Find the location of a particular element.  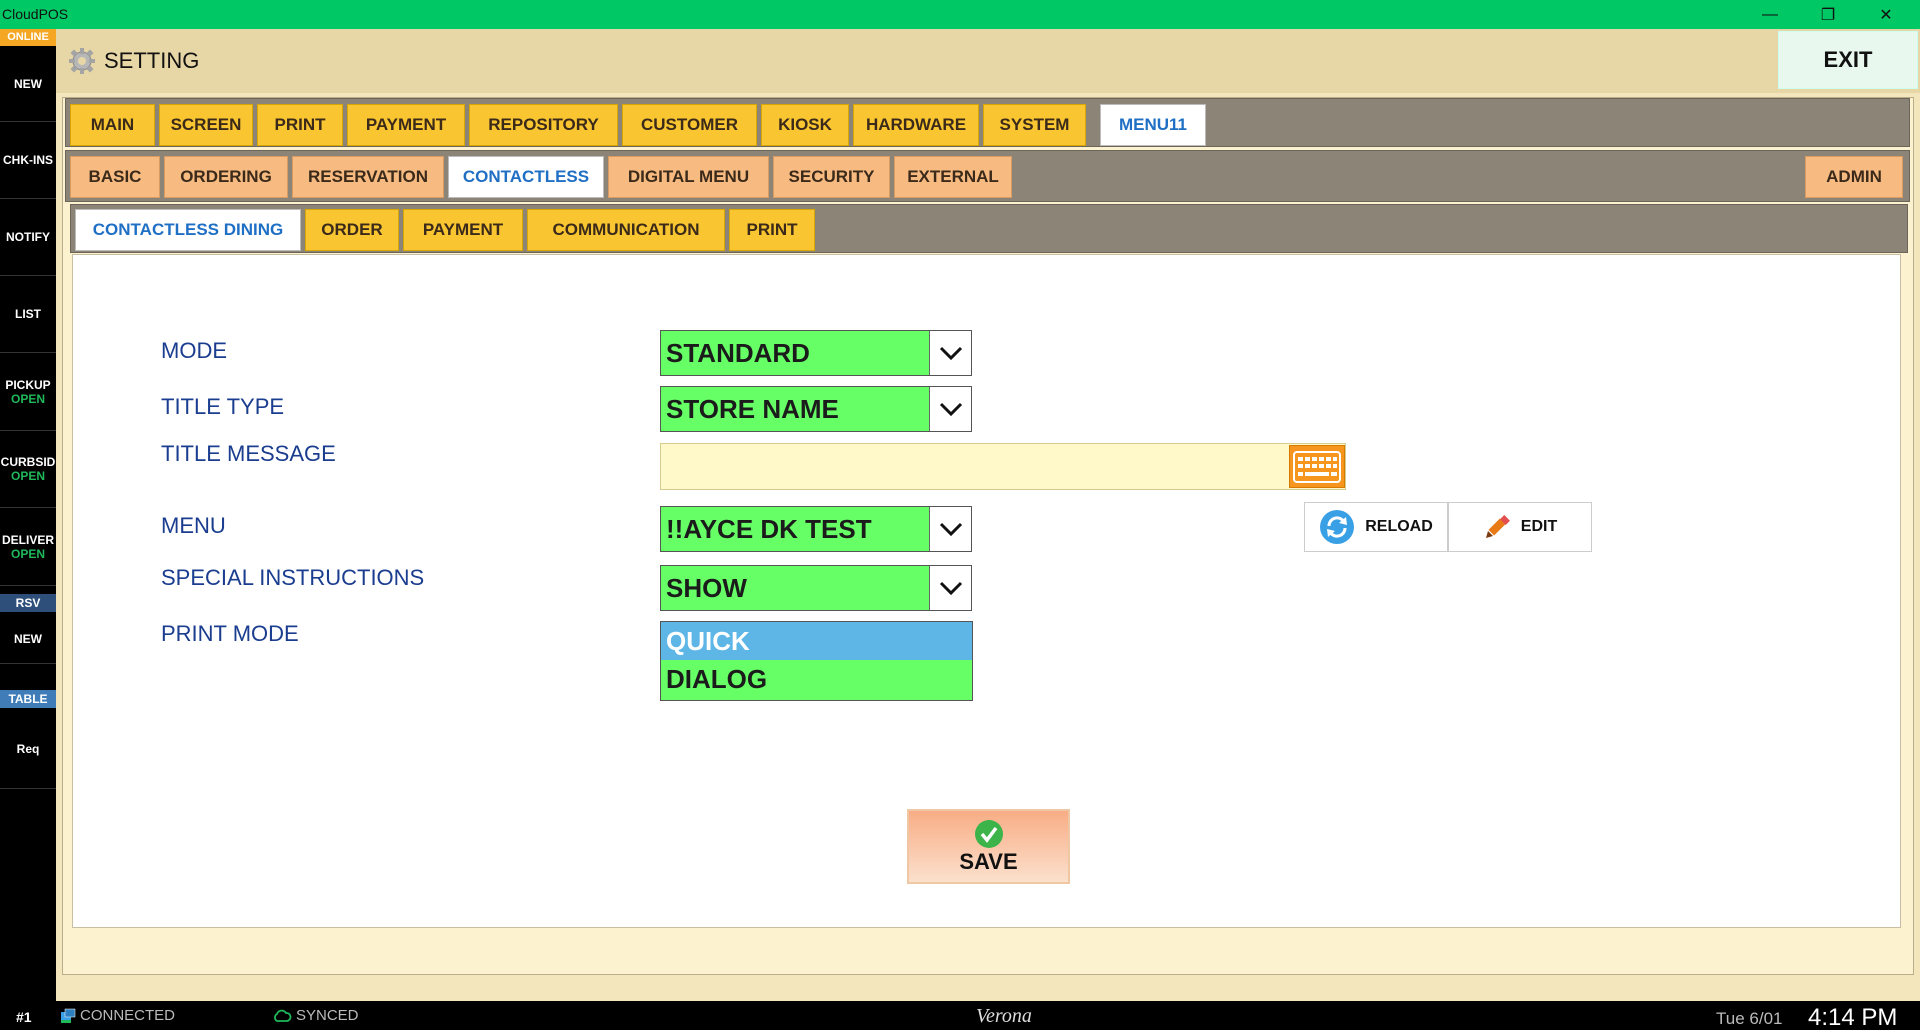

menu-label: MENU is located at coordinates (193, 525).